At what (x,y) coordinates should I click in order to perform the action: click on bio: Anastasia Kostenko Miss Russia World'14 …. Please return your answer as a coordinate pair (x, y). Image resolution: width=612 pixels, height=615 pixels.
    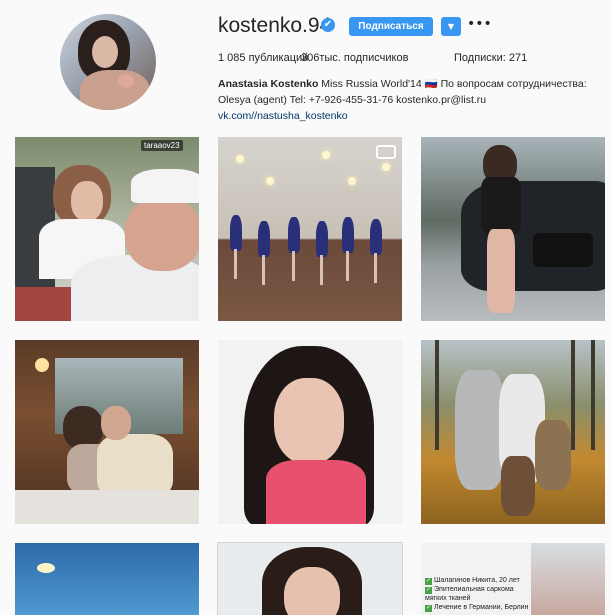
    Looking at the image, I should click on (408, 100).